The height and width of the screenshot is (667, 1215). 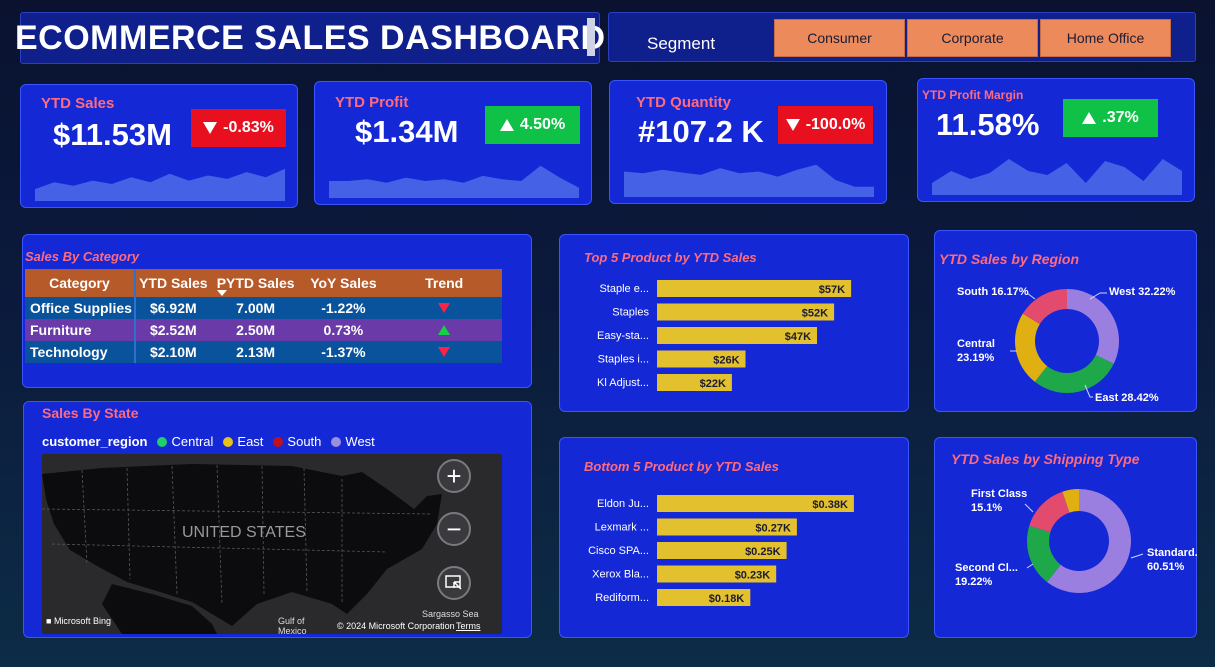 I want to click on donut-slice-label: West 32.22%, so click(x=1142, y=292).